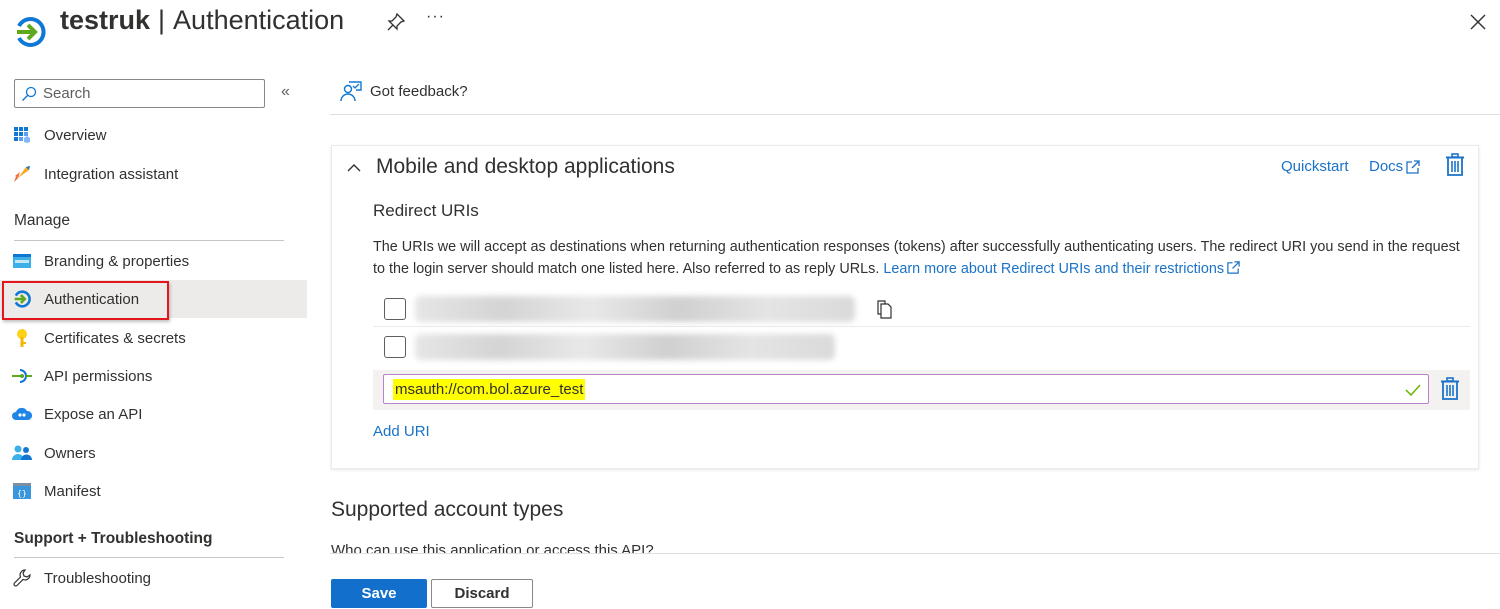 Image resolution: width=1500 pixels, height=609 pixels. What do you see at coordinates (153, 453) in the screenshot?
I see `sidebar-item-owners: Owners` at bounding box center [153, 453].